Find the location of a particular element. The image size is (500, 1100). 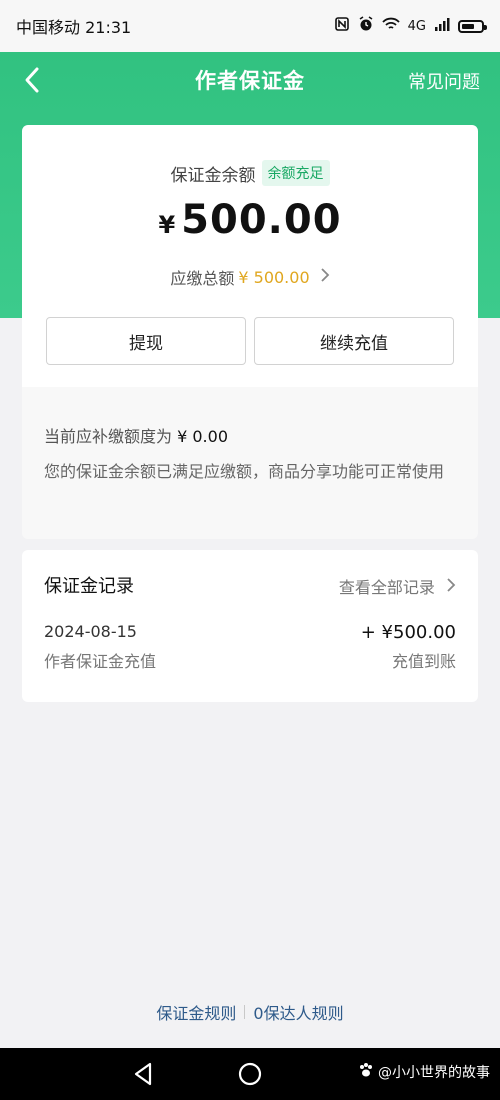

network-type: 4G is located at coordinates (416, 26).